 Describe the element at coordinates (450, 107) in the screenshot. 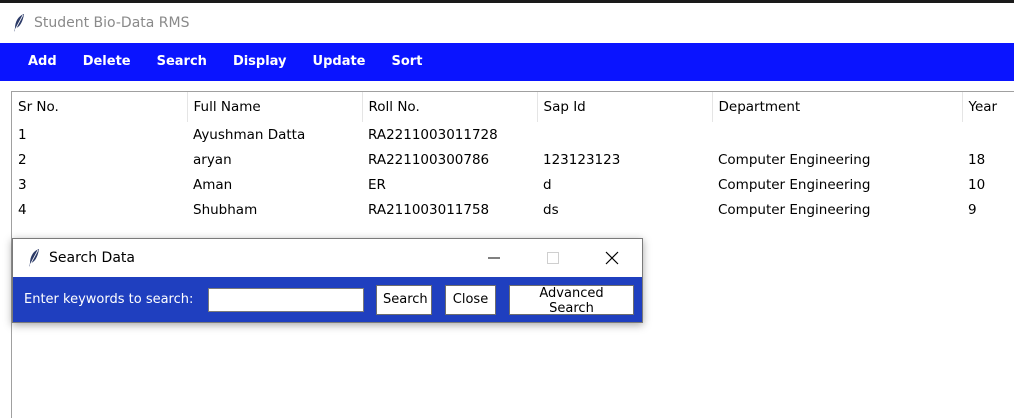

I see `column-header-roll-no: Roll No.` at that location.